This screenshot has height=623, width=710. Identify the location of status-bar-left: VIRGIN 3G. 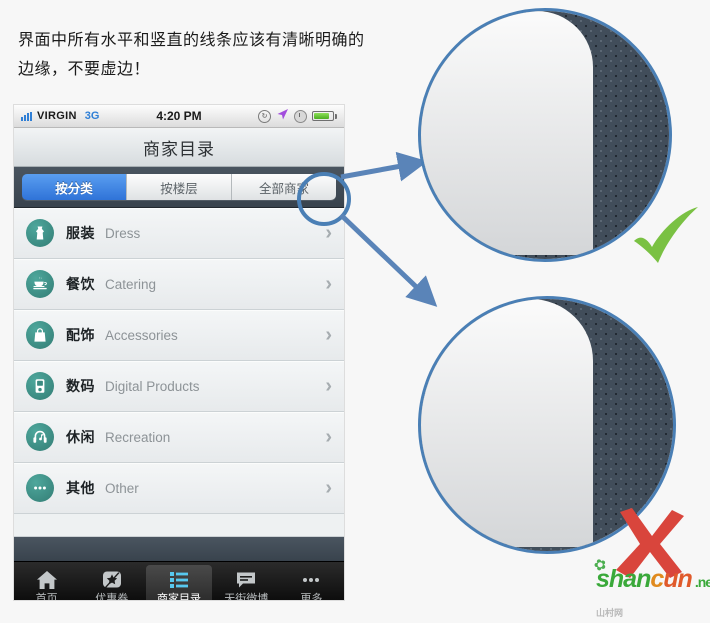
(60, 116).